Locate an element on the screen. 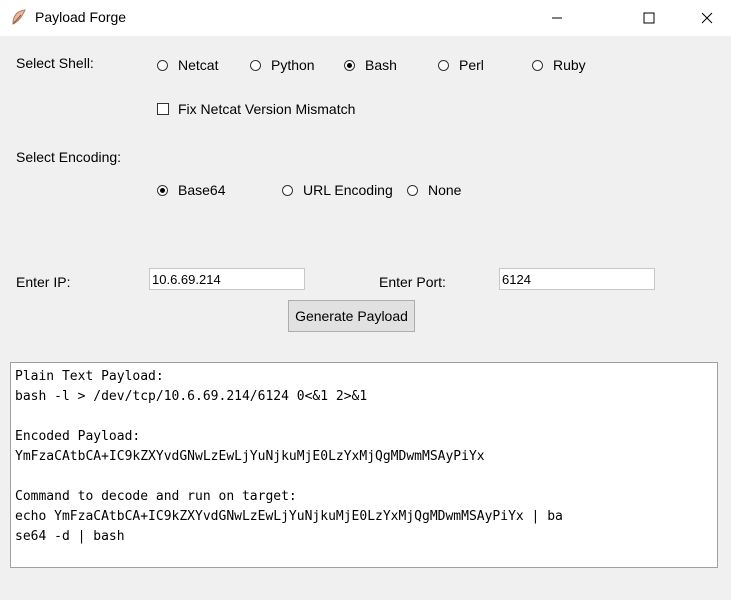  radio-perl: Perl is located at coordinates (461, 65).